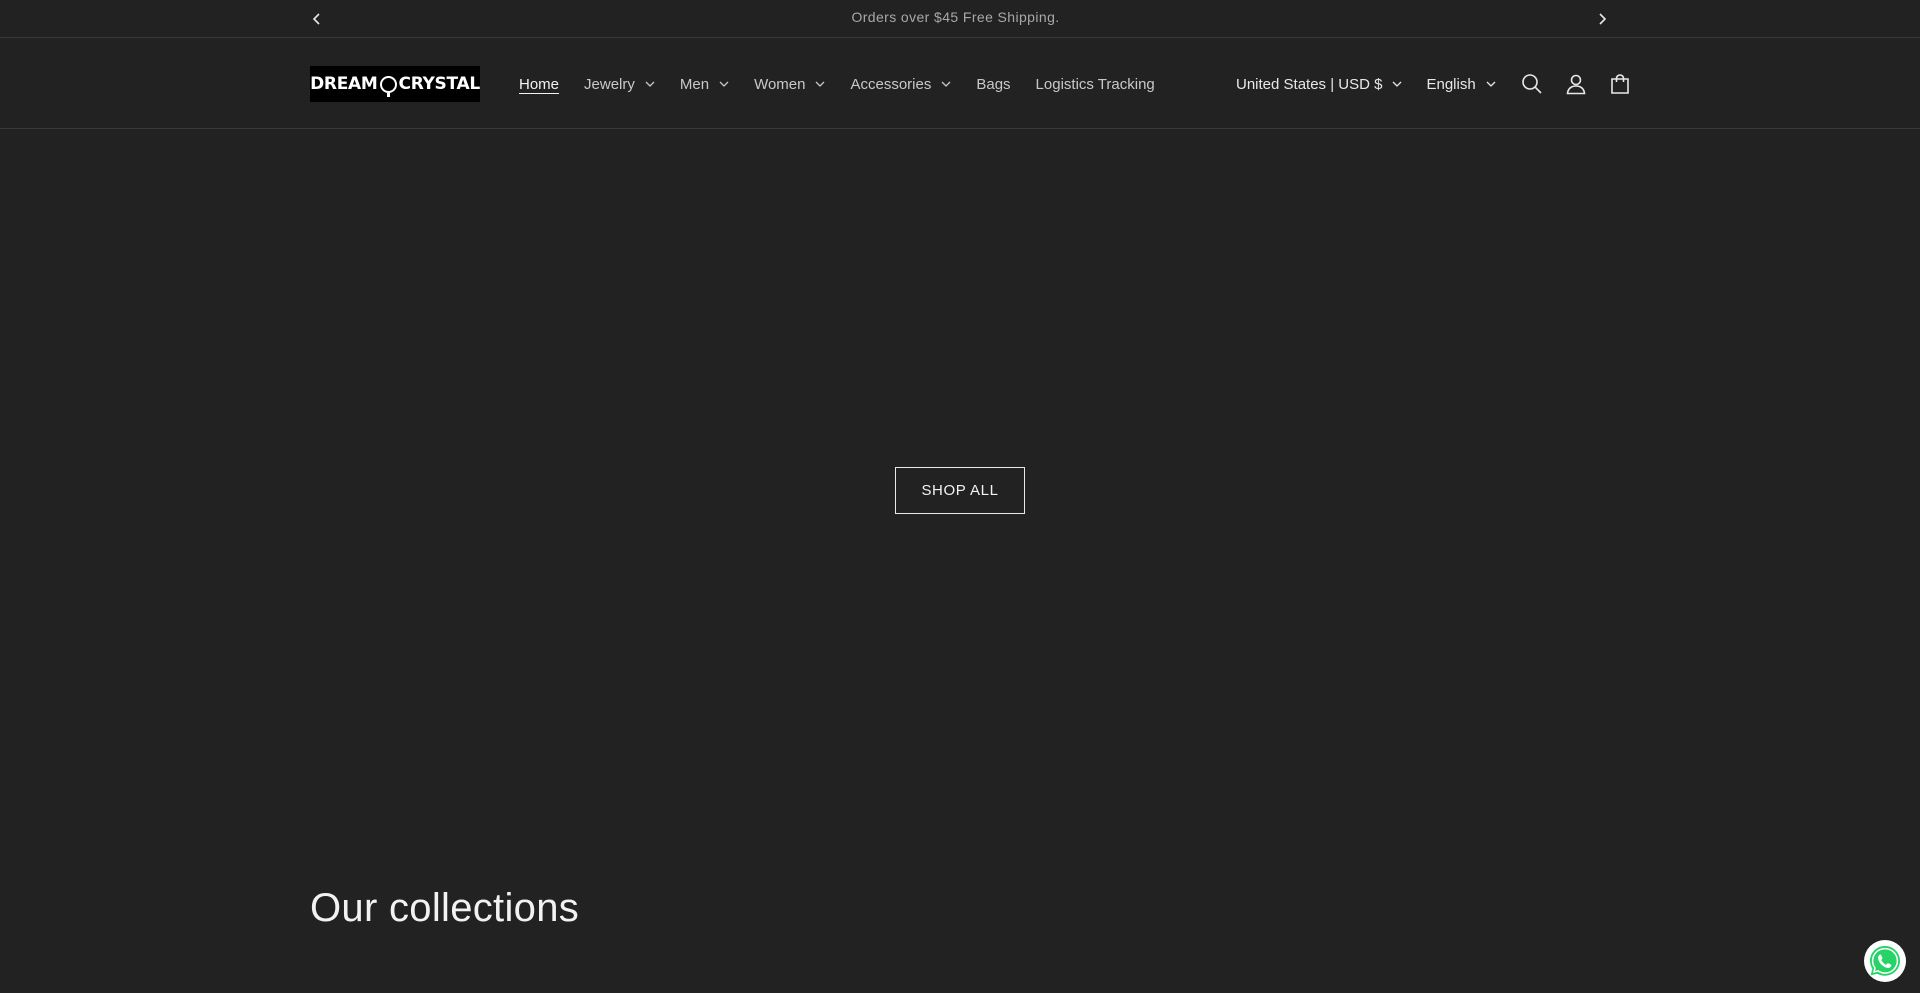 The image size is (1920, 993). I want to click on announcement-next-button, so click(1602, 19).